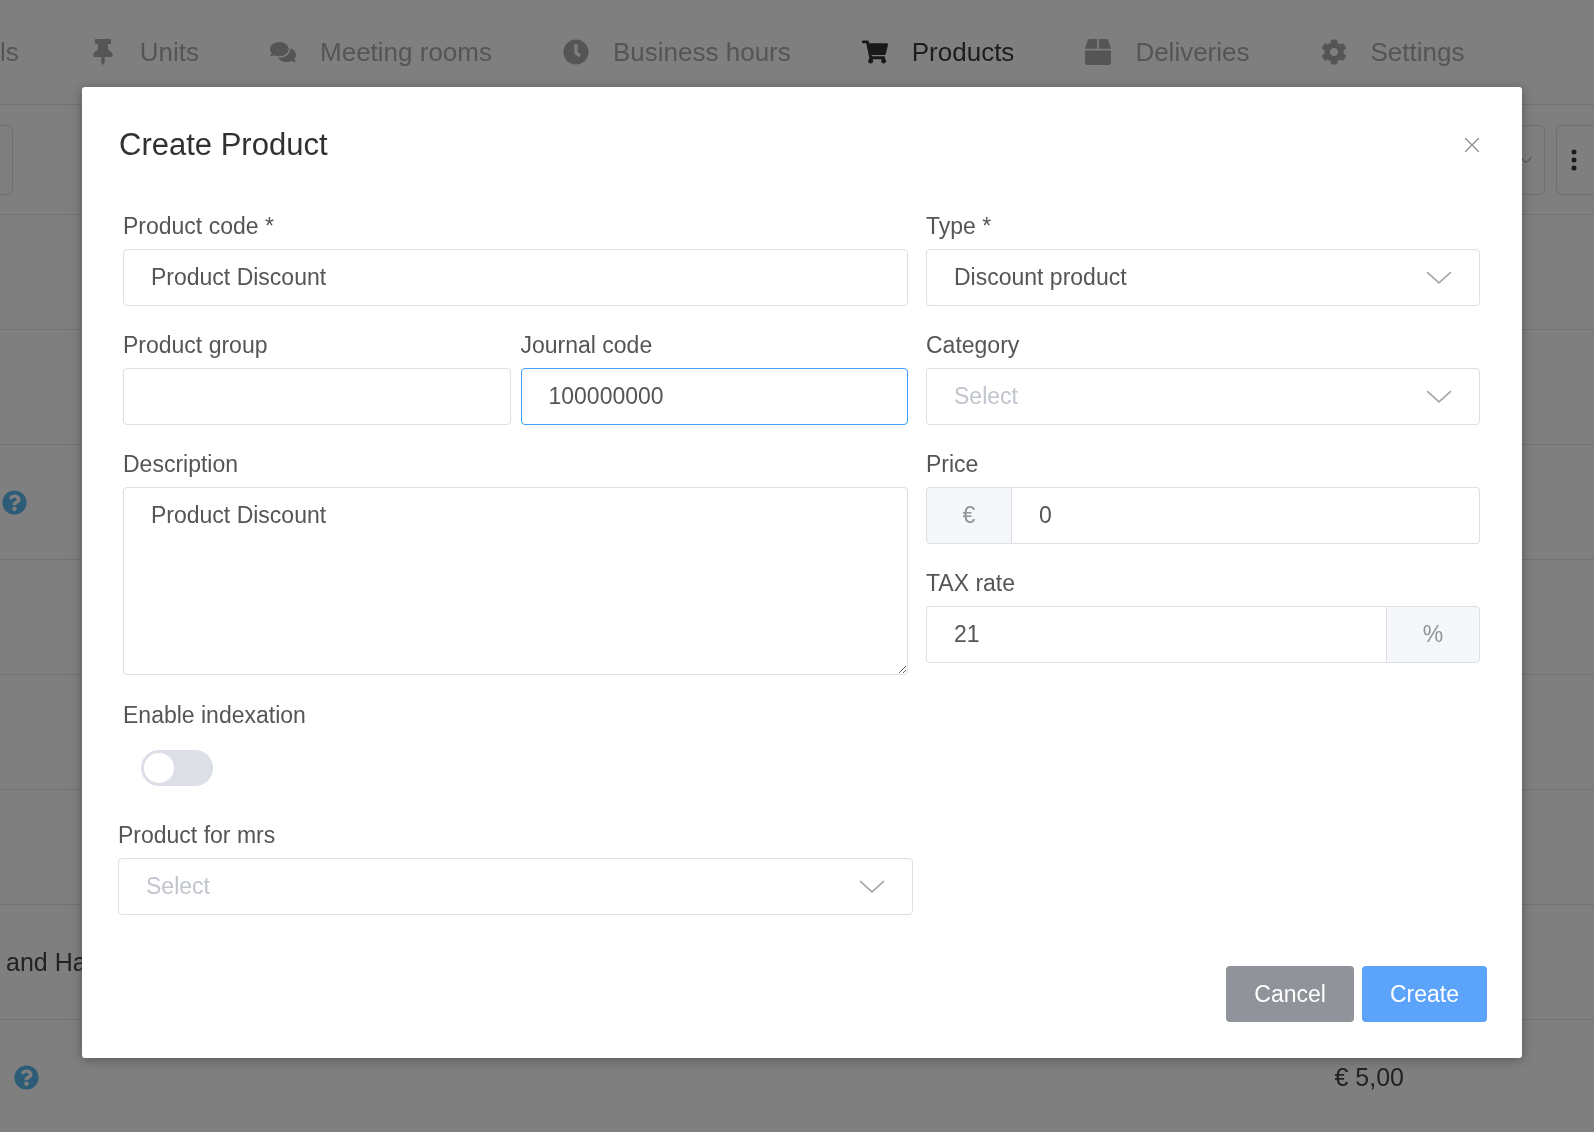 Image resolution: width=1594 pixels, height=1132 pixels. Describe the element at coordinates (1424, 994) in the screenshot. I see `create-button: Create` at that location.